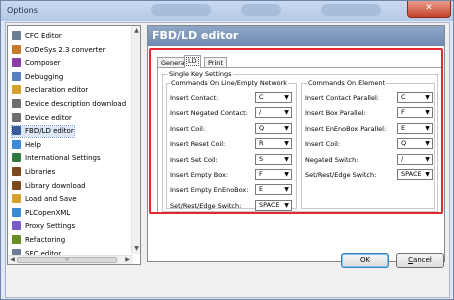 Image resolution: width=454 pixels, height=300 pixels. Describe the element at coordinates (420, 260) in the screenshot. I see `cancel-button: Cancel` at that location.